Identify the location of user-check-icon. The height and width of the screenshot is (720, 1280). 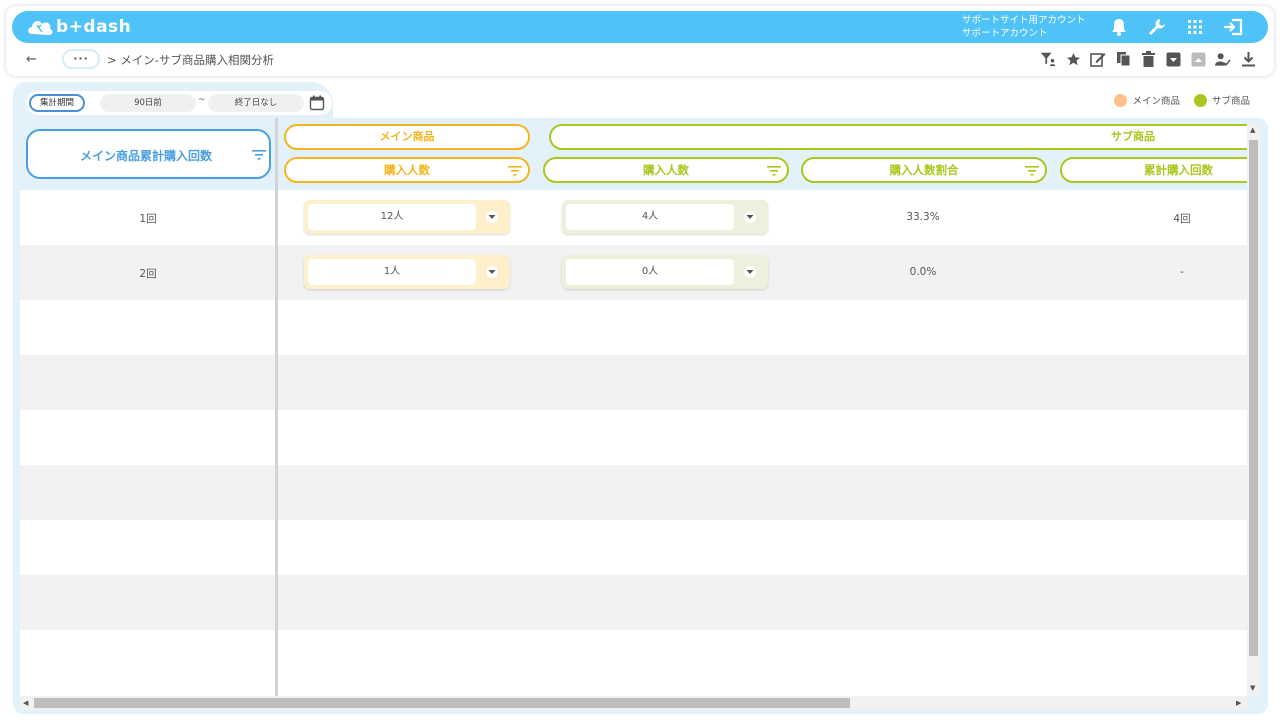
(1223, 59).